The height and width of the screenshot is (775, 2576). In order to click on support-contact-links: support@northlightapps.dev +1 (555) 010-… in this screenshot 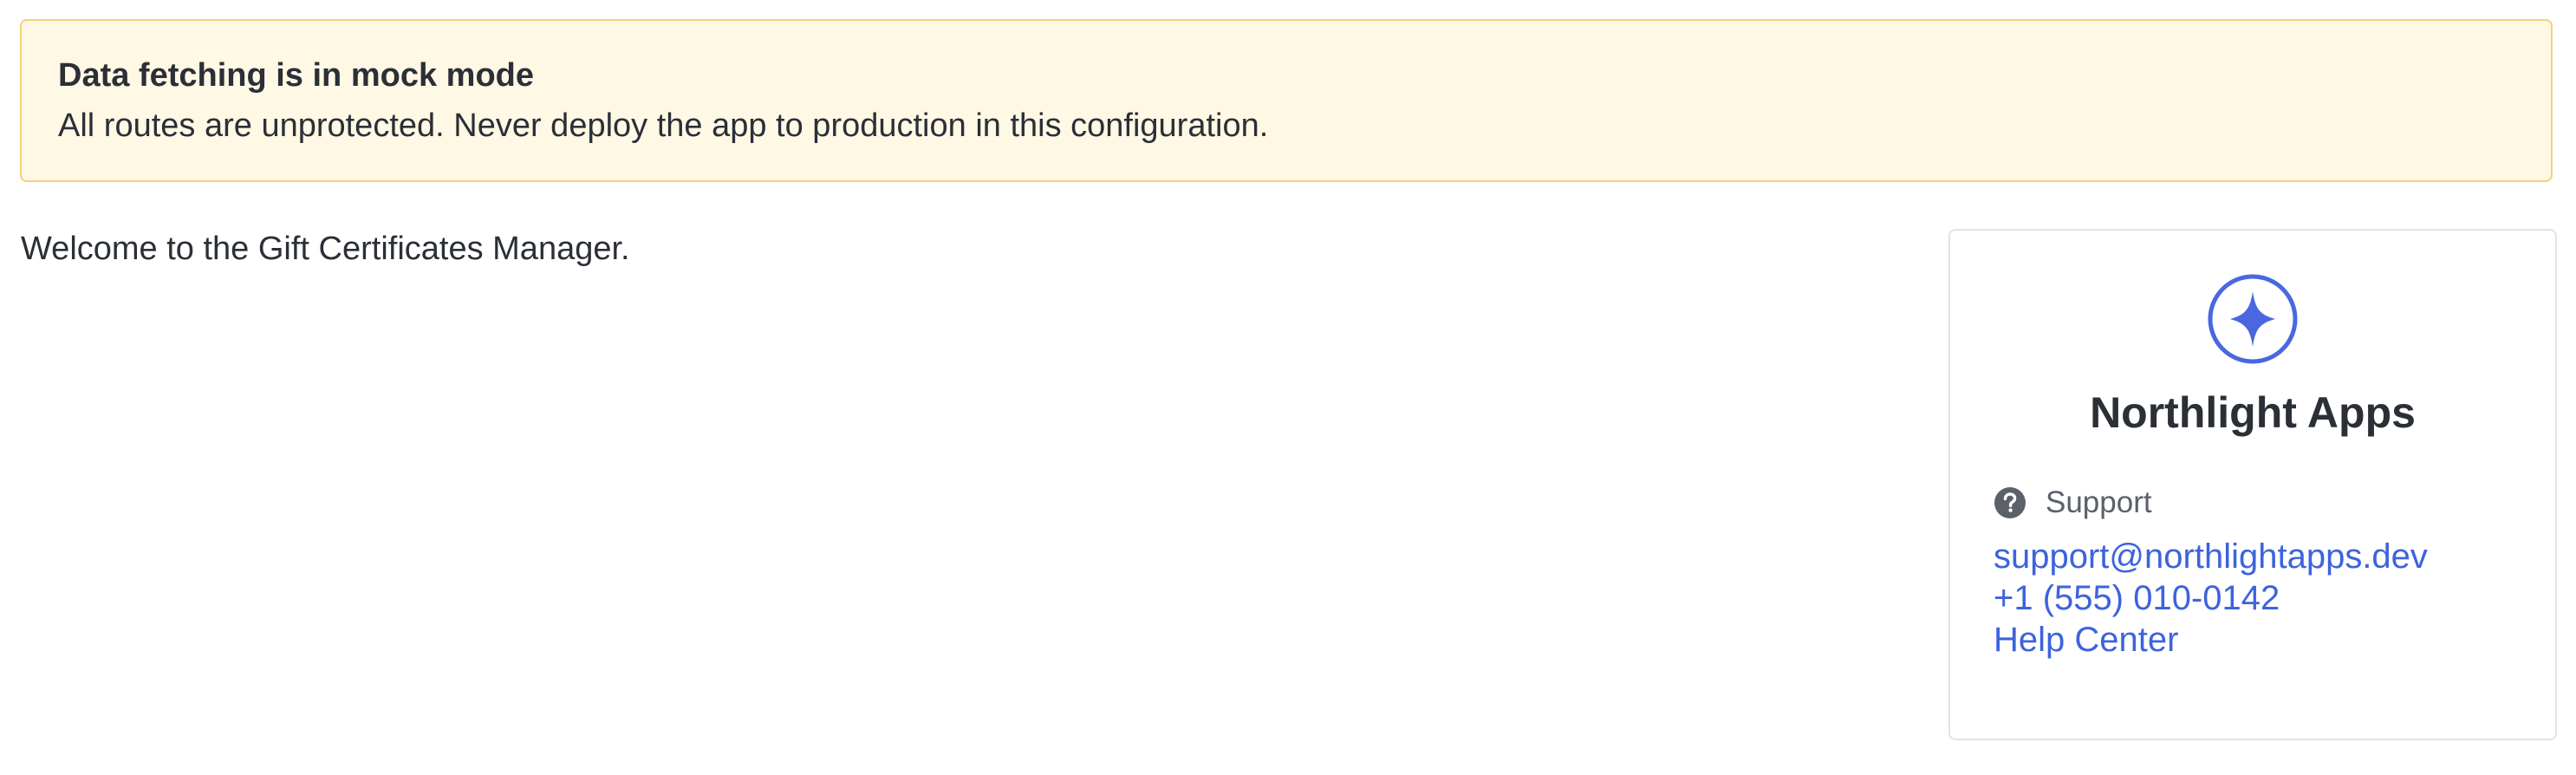, I will do `click(2211, 598)`.